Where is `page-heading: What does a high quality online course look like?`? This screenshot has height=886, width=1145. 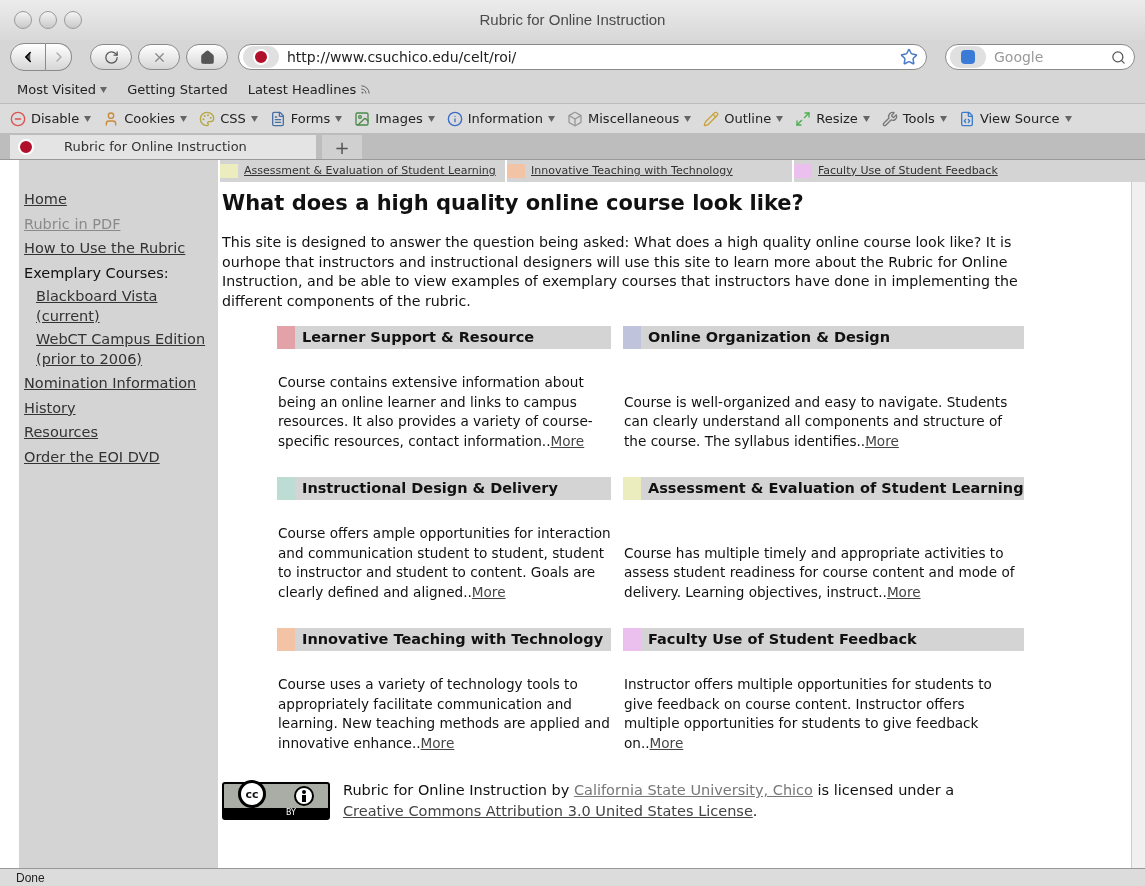
page-heading: What does a high quality online course look like? is located at coordinates (513, 203).